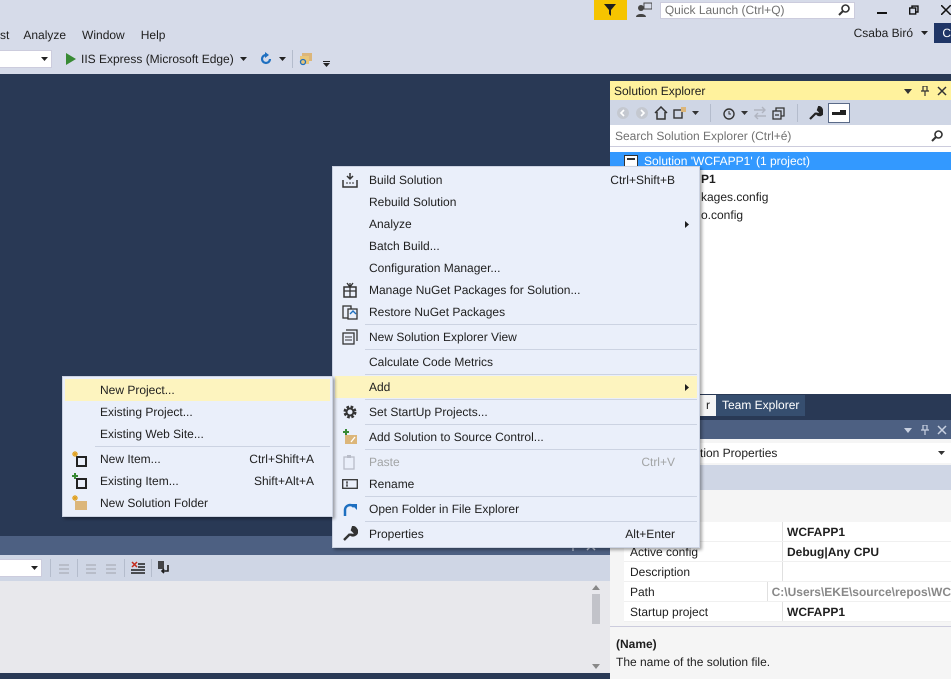  What do you see at coordinates (350, 337) in the screenshot?
I see `window-list-icon` at bounding box center [350, 337].